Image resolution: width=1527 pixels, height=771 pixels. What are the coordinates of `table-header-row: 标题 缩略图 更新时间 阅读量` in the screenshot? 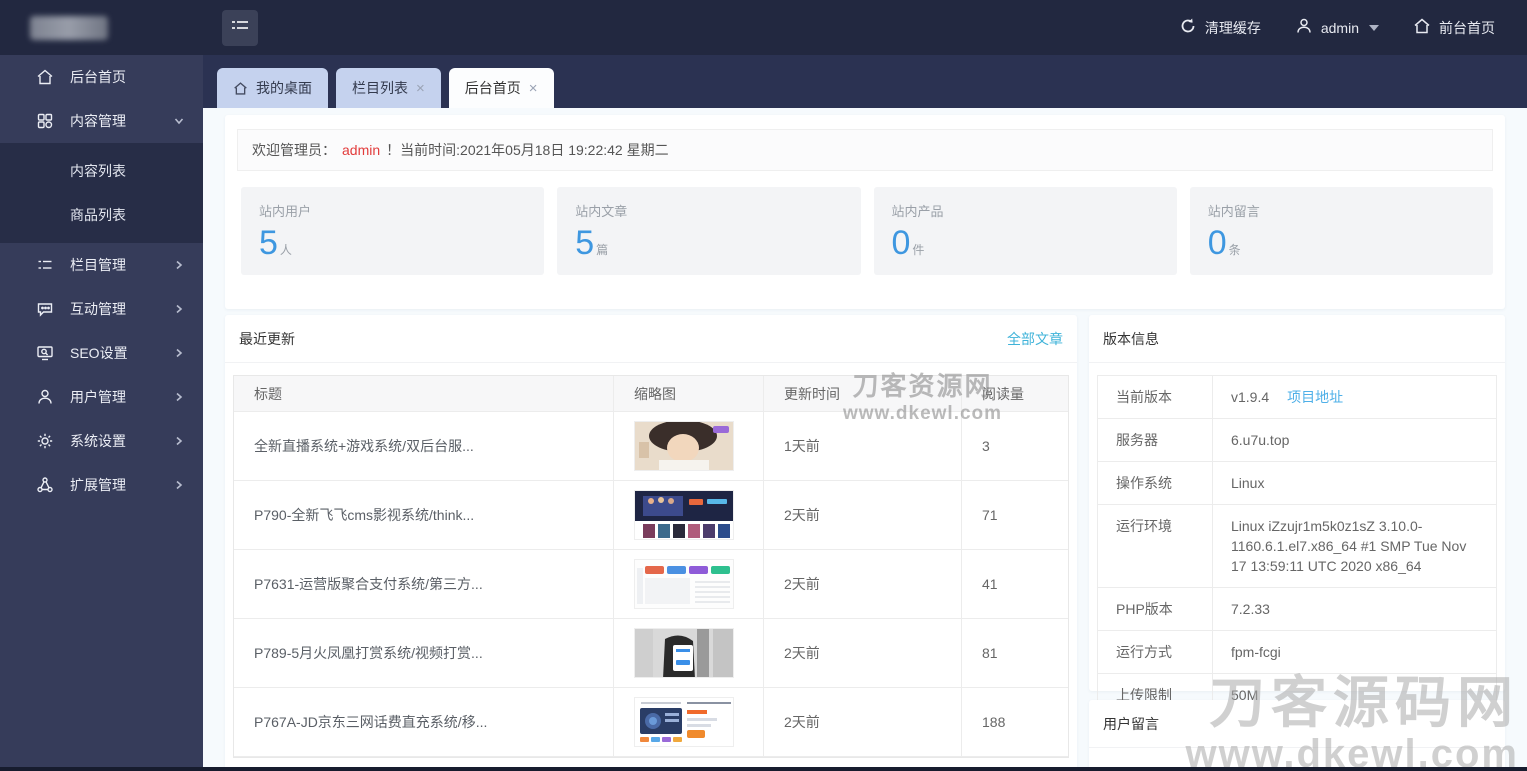 It's located at (651, 394).